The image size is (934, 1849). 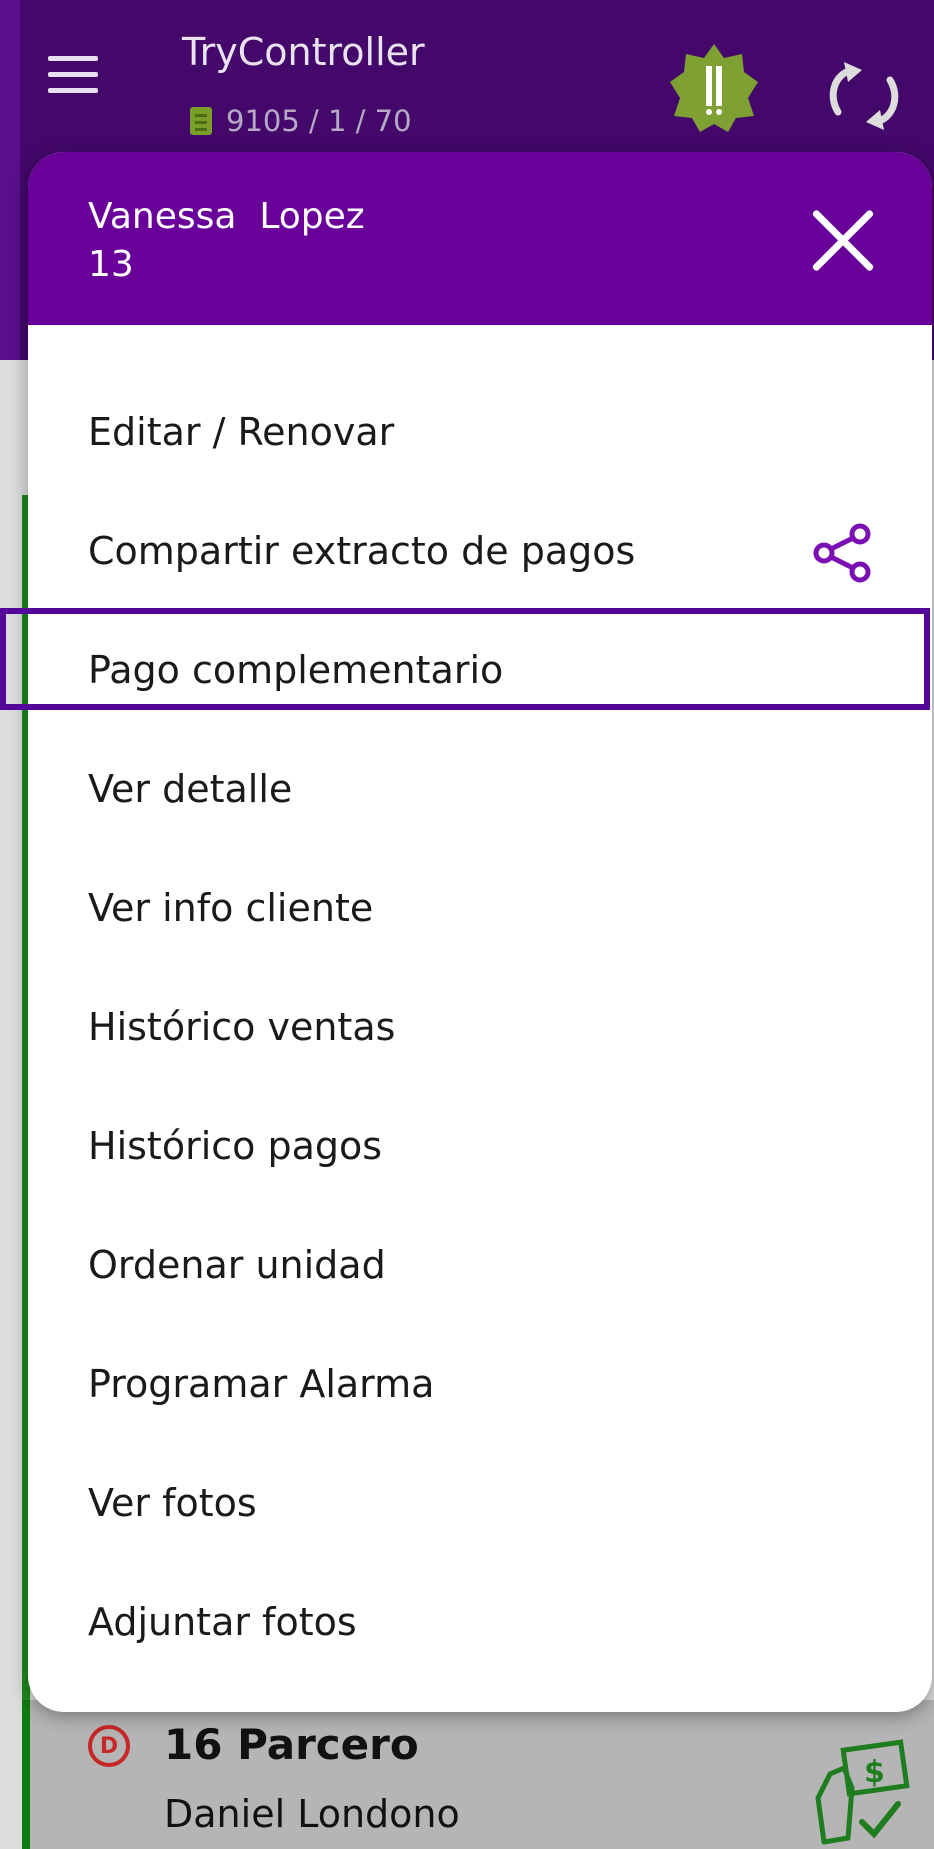 What do you see at coordinates (480, 1265) in the screenshot?
I see `menu-item-ordenar-unidad: Ordenar unidad` at bounding box center [480, 1265].